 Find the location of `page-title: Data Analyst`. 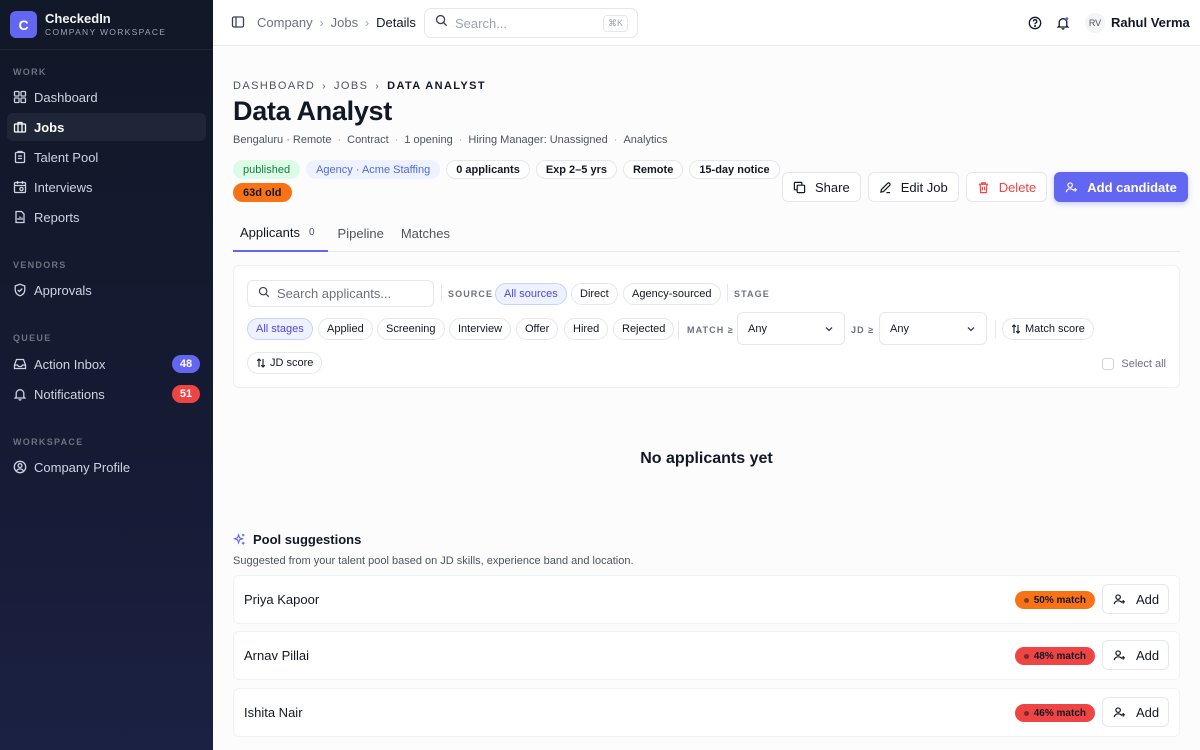

page-title: Data Analyst is located at coordinates (312, 111).